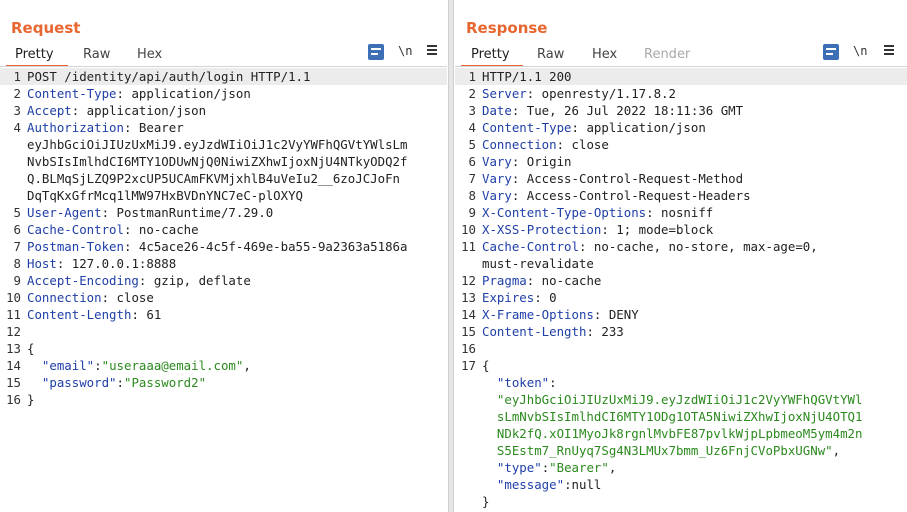 Image resolution: width=907 pixels, height=512 pixels. I want to click on text-segment: : Tue, 26 Jul 2022 18:11:36 GMT, so click(627, 110).